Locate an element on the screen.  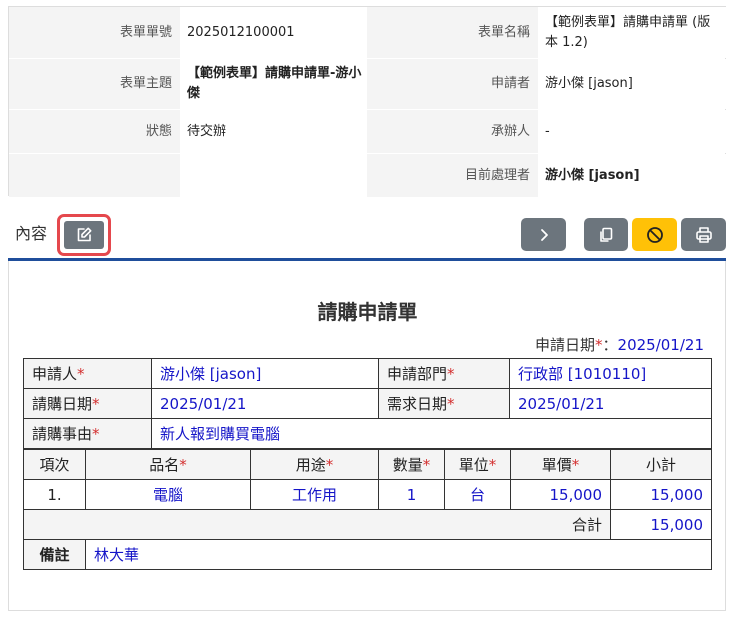
status-label: 狀態 is located at coordinates (94, 131).